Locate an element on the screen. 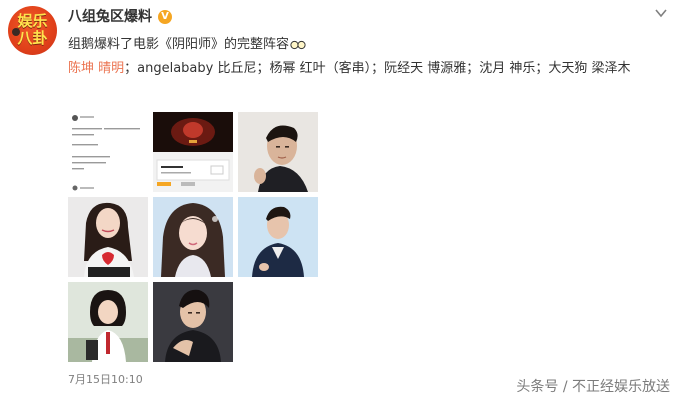  image-screenshot-post is located at coordinates (108, 152).